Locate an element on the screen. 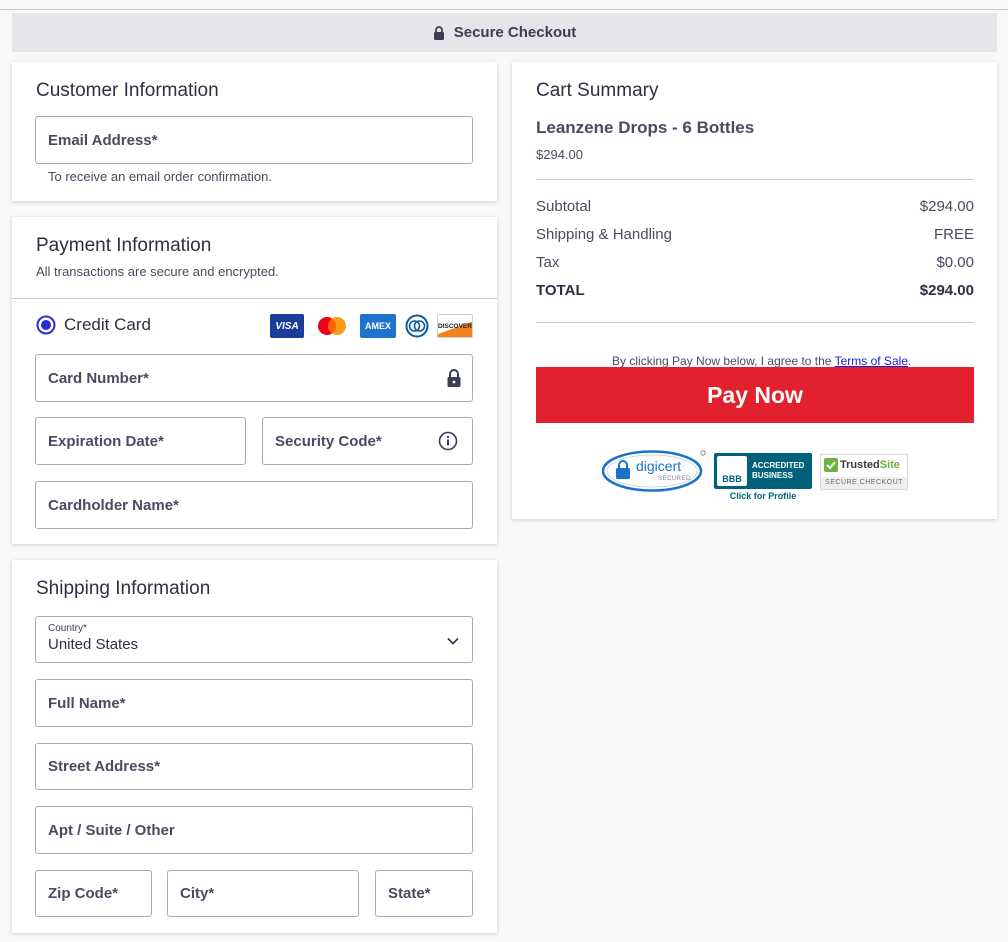  state-field: State* is located at coordinates (424, 893).